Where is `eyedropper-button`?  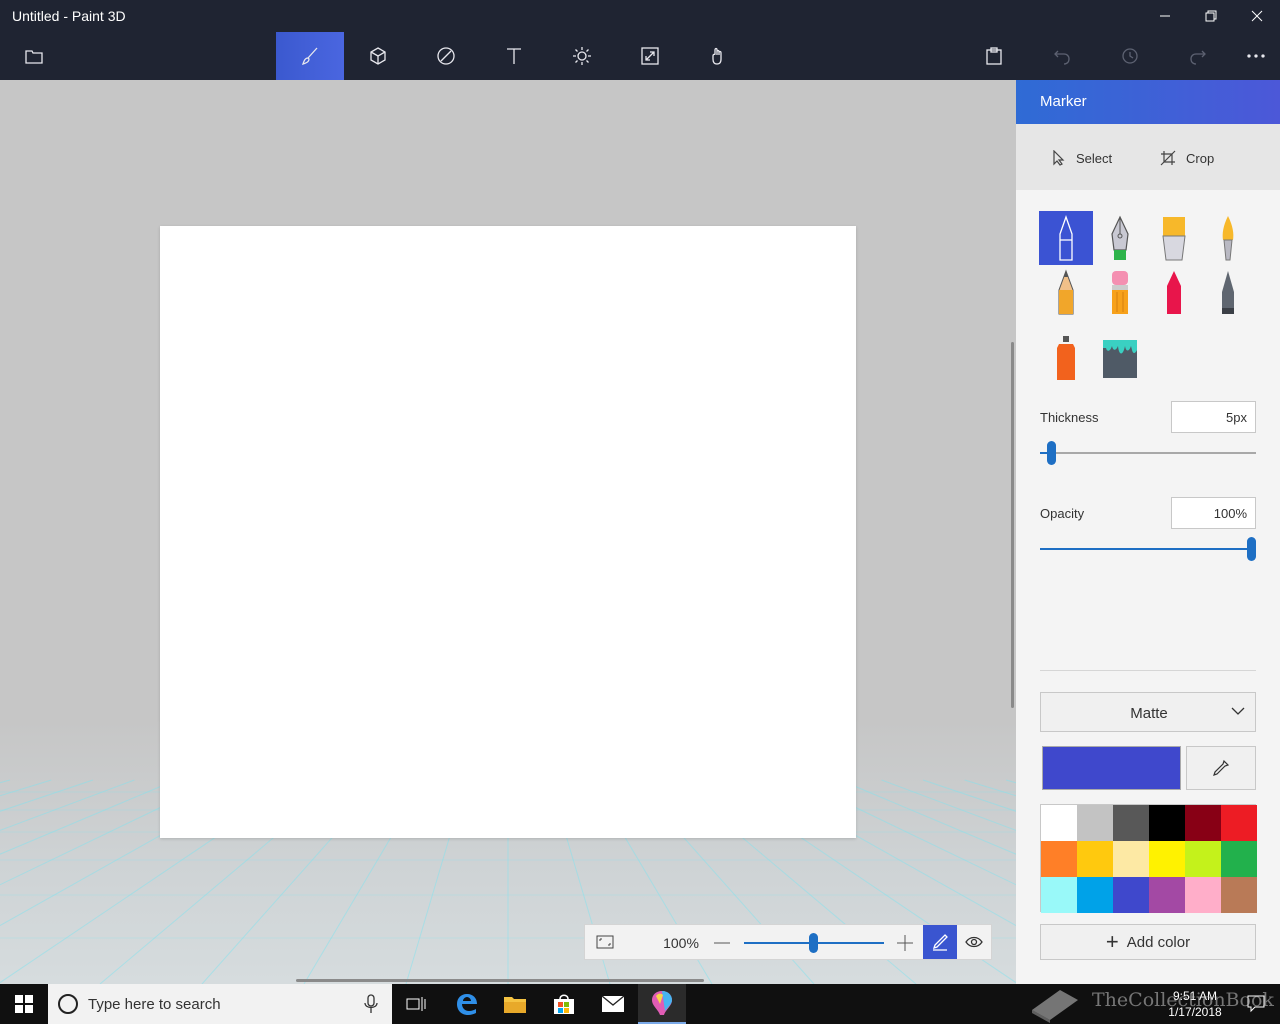
eyedropper-button is located at coordinates (1221, 768).